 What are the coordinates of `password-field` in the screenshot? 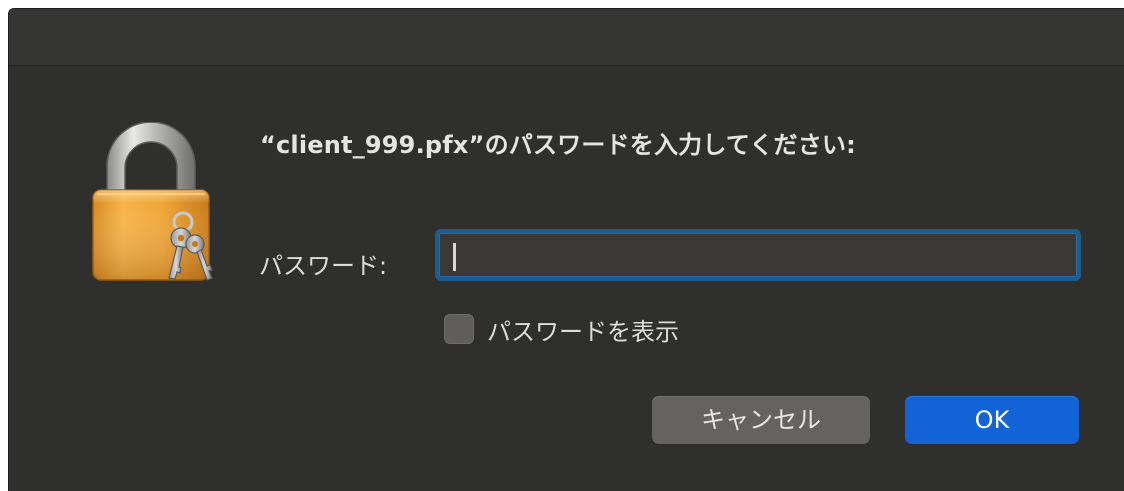 It's located at (758, 255).